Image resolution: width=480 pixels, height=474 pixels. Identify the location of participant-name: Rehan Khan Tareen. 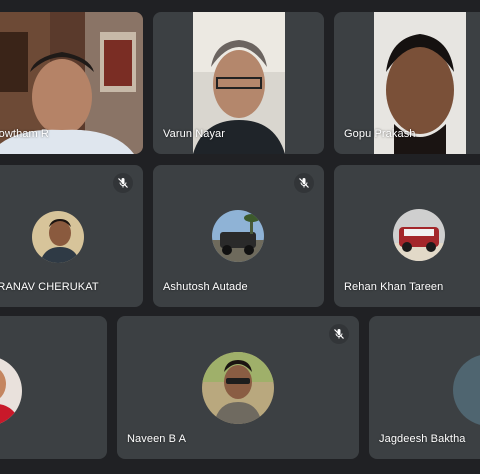
(394, 287).